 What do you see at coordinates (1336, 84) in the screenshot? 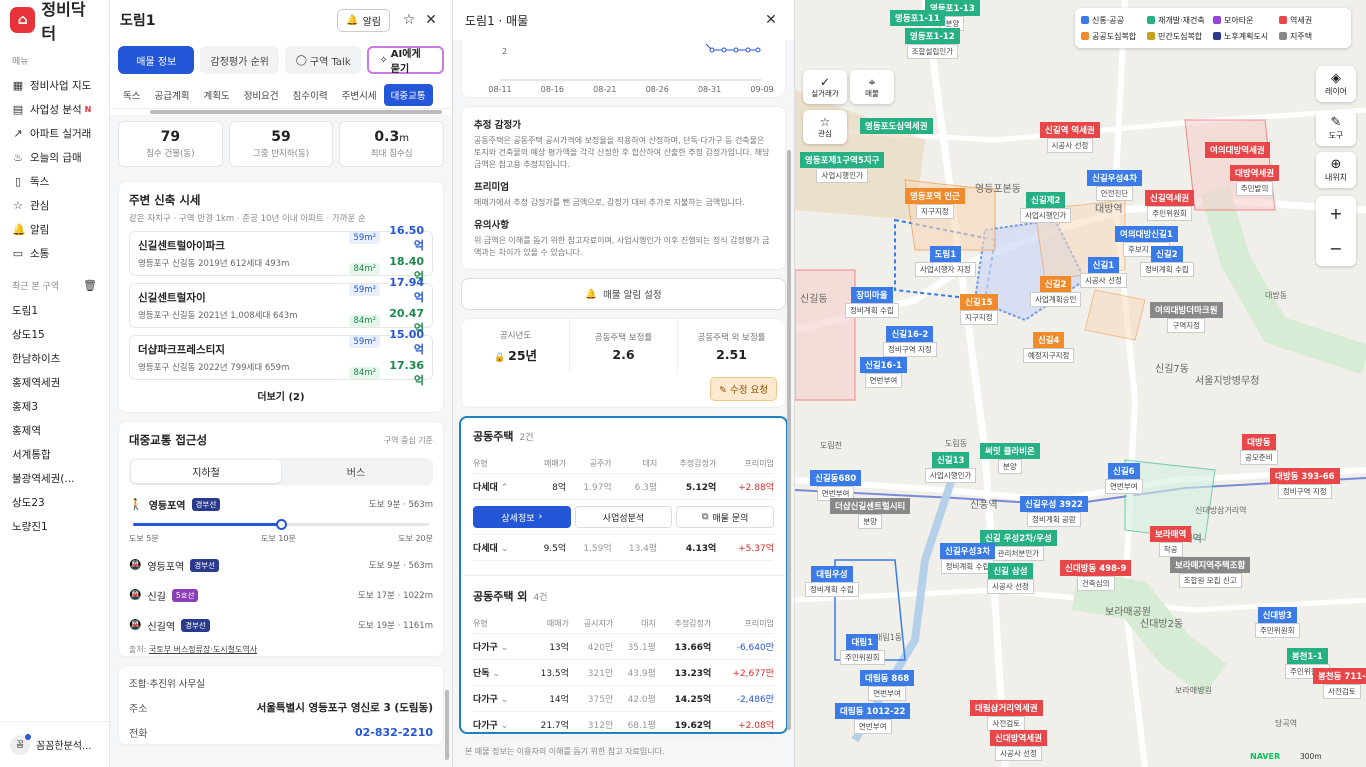
I see `map-right-tool-0: ◈ 레이어` at bounding box center [1336, 84].